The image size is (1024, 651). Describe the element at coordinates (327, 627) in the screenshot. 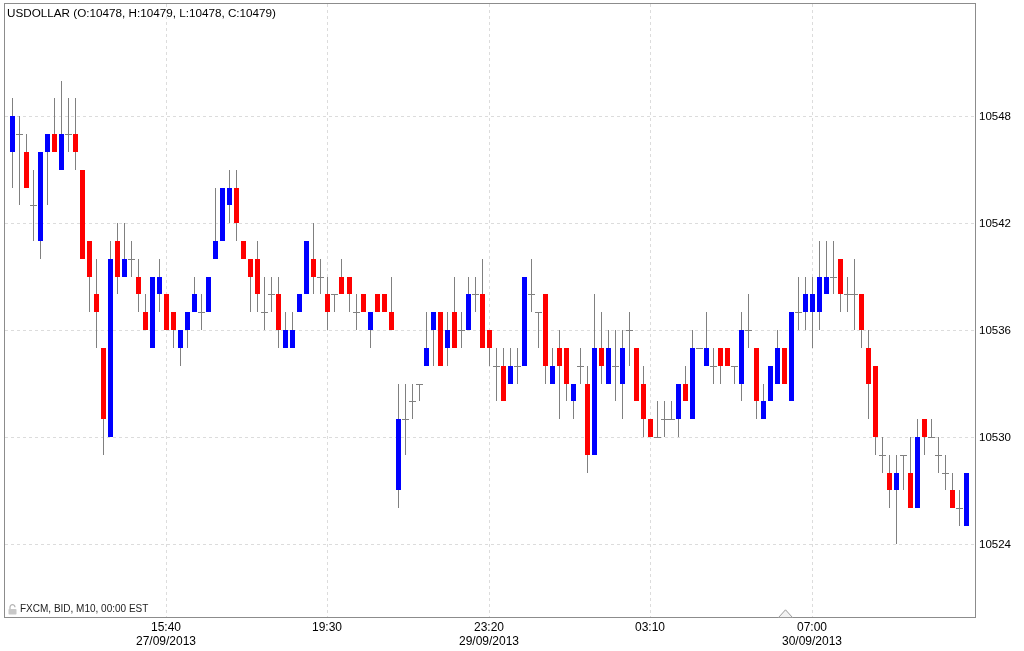

I see `time-axis-label: 19:30` at that location.